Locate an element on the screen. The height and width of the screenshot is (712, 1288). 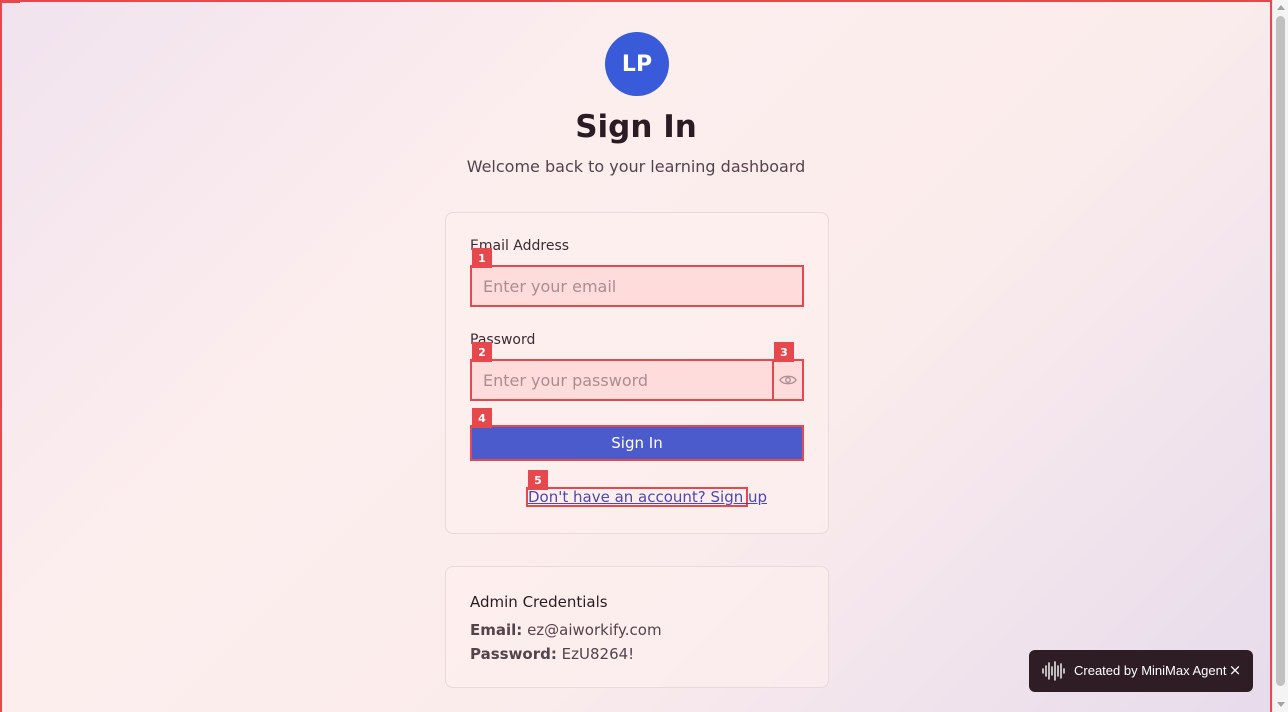
marker-2: 2 is located at coordinates (482, 352).